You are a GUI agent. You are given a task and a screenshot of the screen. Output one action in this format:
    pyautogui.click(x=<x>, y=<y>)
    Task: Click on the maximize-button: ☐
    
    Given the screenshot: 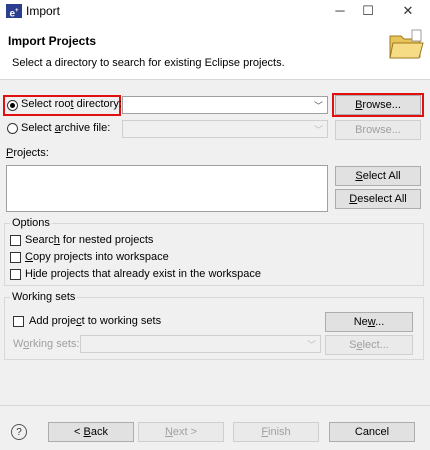 What is the action you would take?
    pyautogui.click(x=368, y=11)
    